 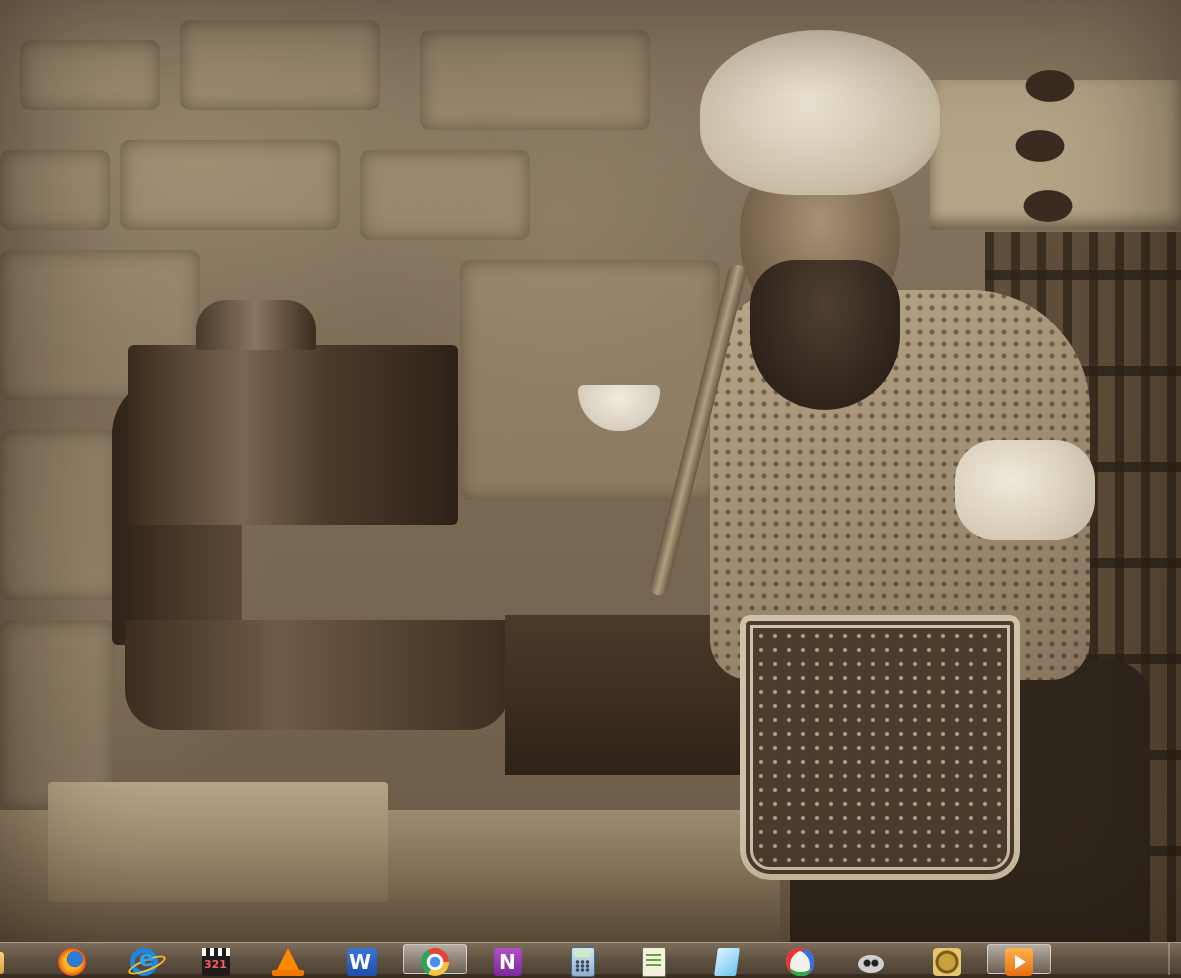 I want to click on taskbar-notepad, so click(x=654, y=960).